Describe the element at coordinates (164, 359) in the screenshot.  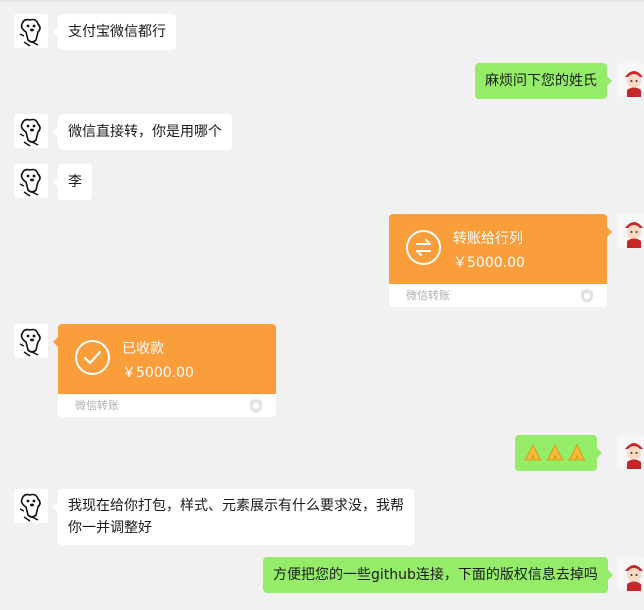
I see `transfer-card-header: 已收款 ￥5000.00` at that location.